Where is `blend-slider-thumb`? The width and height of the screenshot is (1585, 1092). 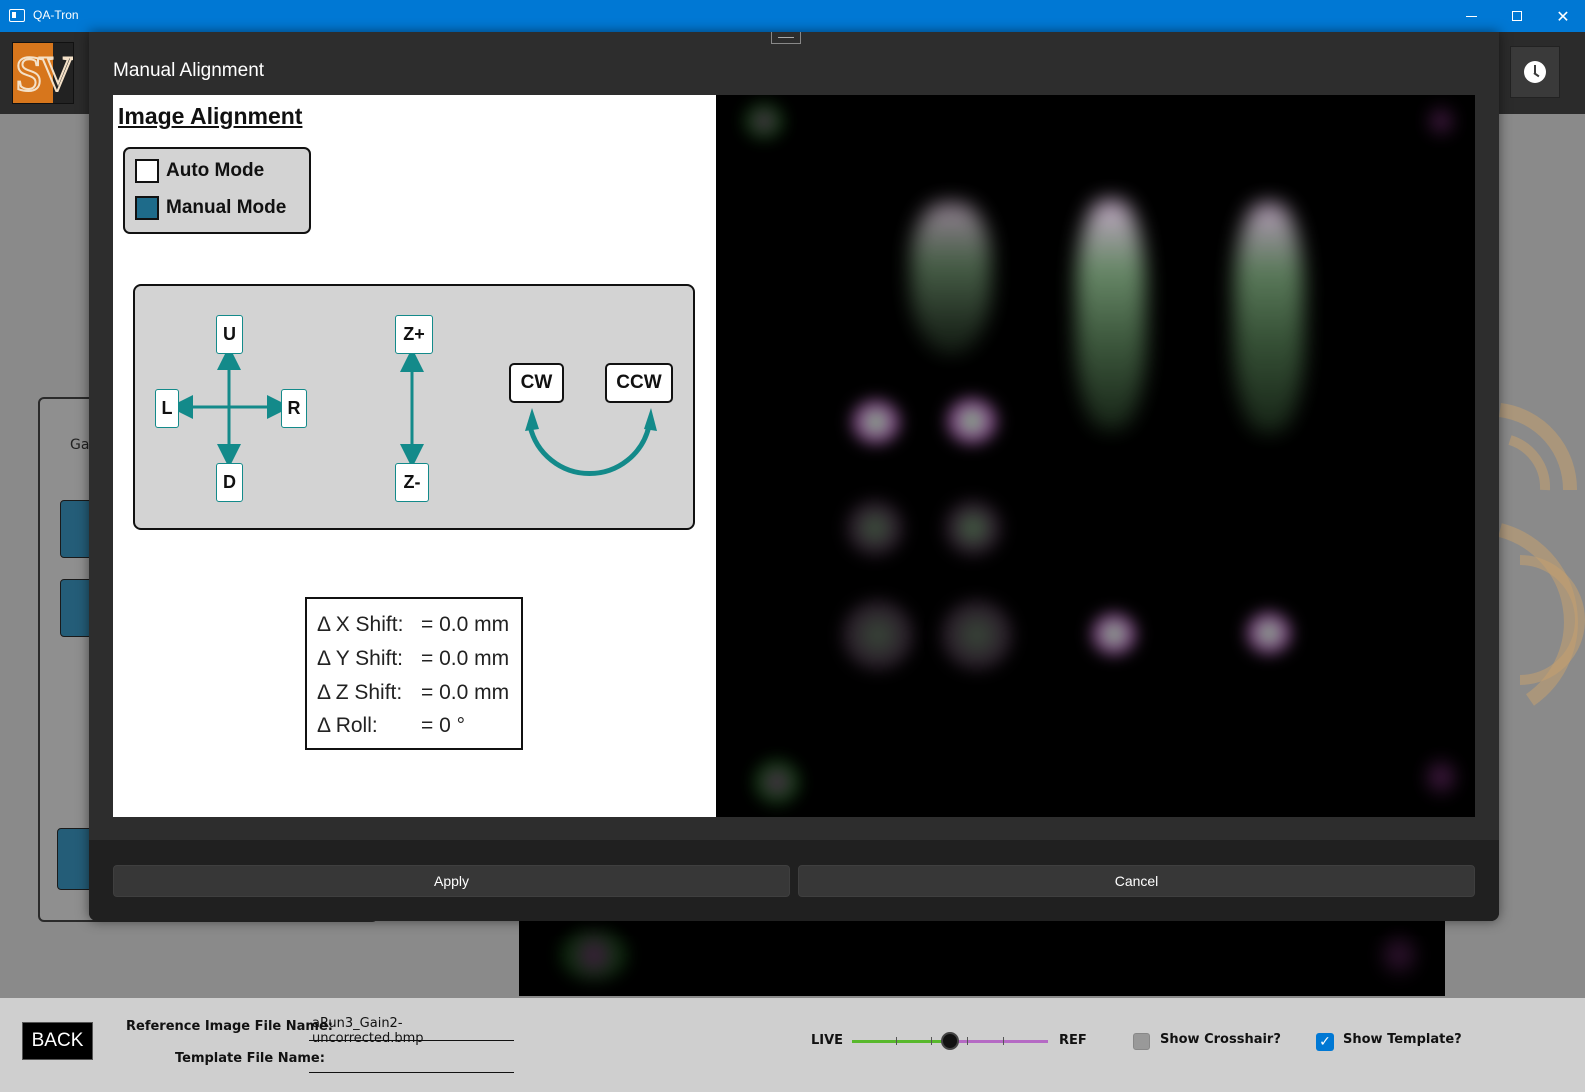 blend-slider-thumb is located at coordinates (950, 1041).